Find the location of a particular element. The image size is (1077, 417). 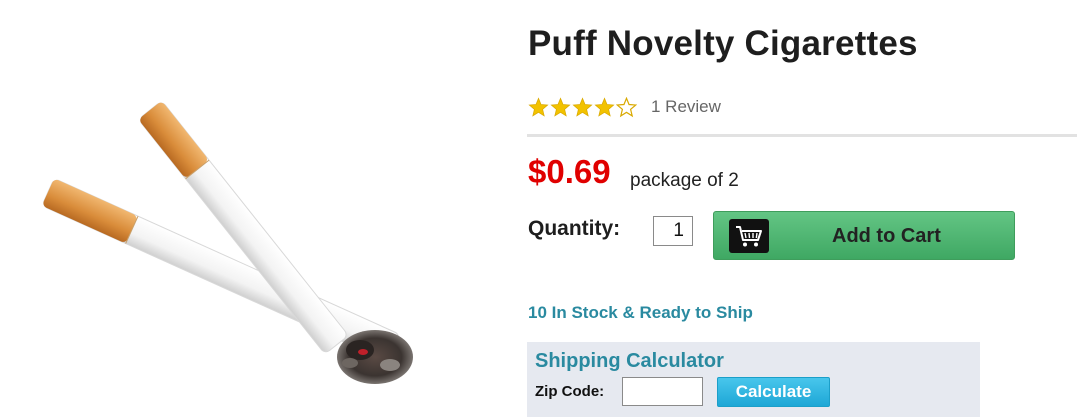

stock-status: 10 In Stock & Ready to Ship is located at coordinates (640, 312).